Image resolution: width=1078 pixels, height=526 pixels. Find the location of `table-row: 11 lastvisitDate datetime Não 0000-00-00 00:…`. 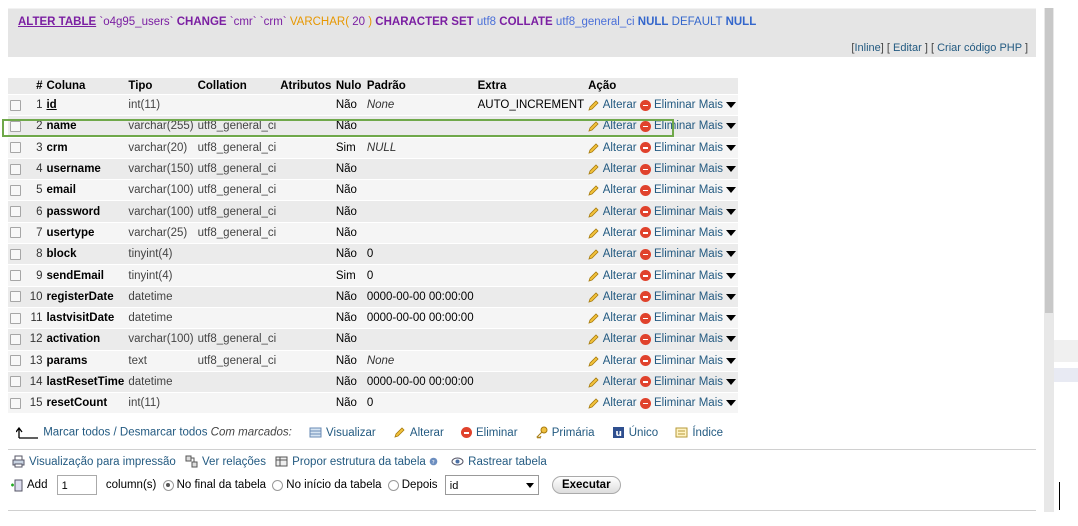

table-row: 11 lastvisitDate datetime Não 0000-00-00 00:… is located at coordinates (373, 318).